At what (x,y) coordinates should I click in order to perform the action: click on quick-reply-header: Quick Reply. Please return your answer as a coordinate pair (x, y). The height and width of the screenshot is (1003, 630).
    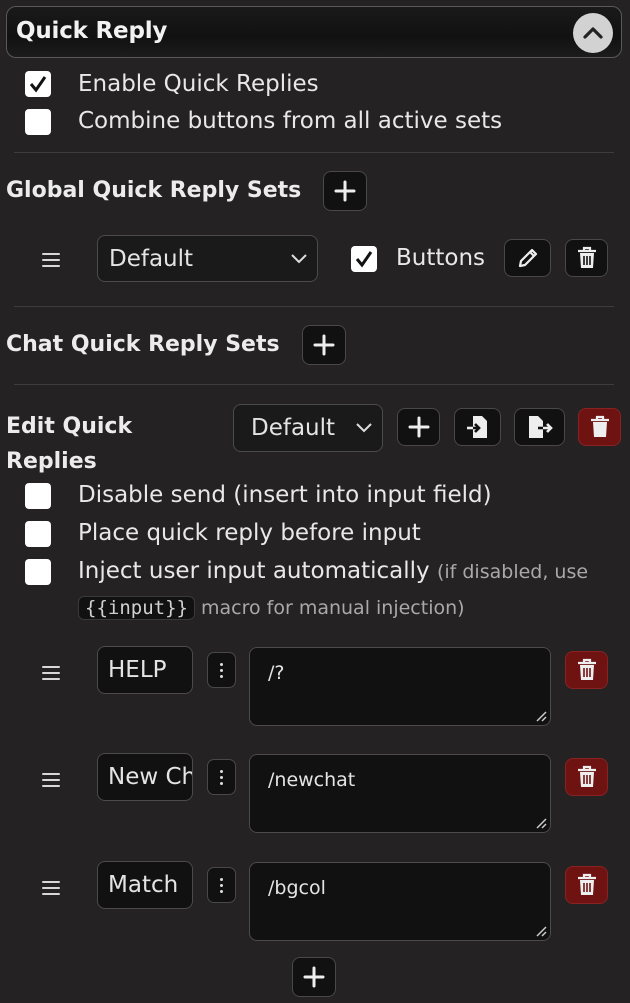
    Looking at the image, I should click on (314, 32).